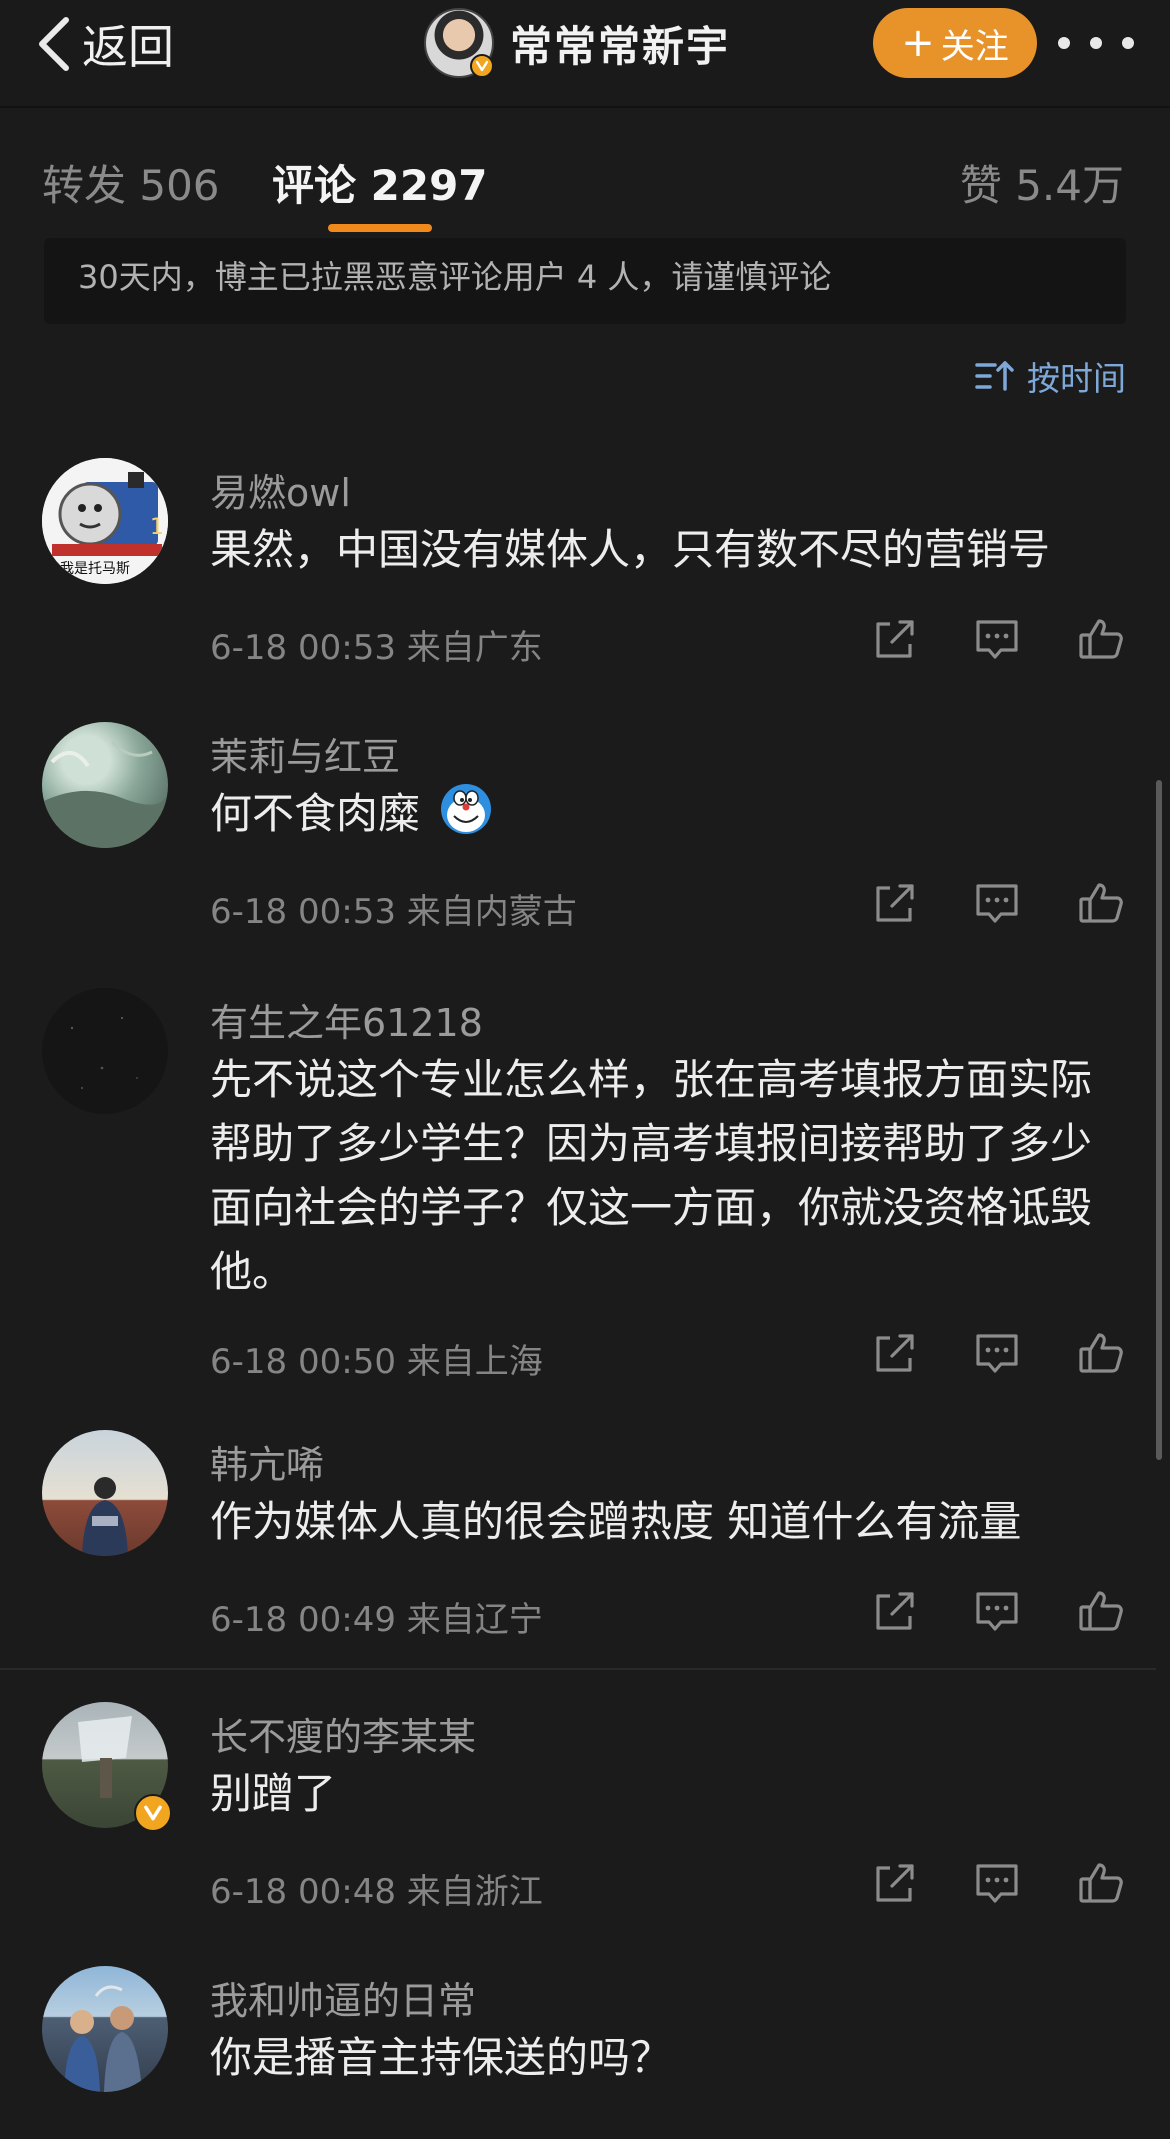  Describe the element at coordinates (918, 43) in the screenshot. I see `plus-icon: +` at that location.